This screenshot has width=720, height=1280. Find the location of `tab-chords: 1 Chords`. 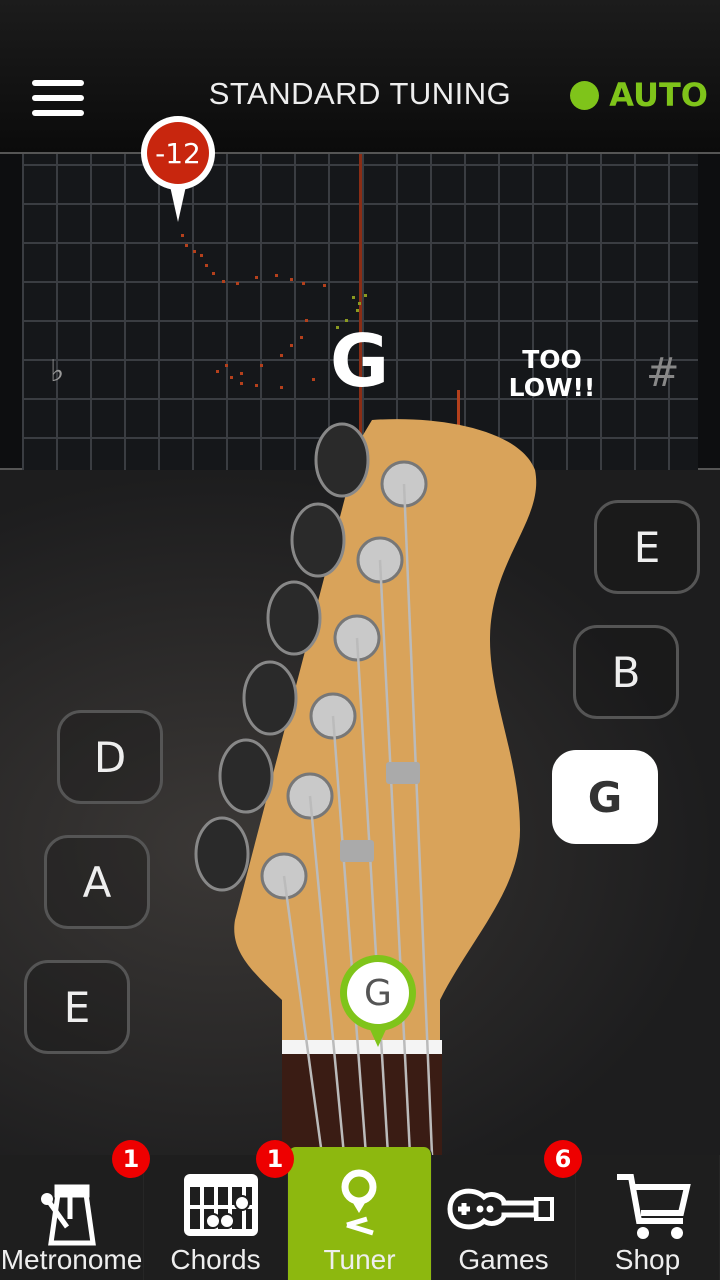

tab-chords: 1 Chords is located at coordinates (219, 1210).